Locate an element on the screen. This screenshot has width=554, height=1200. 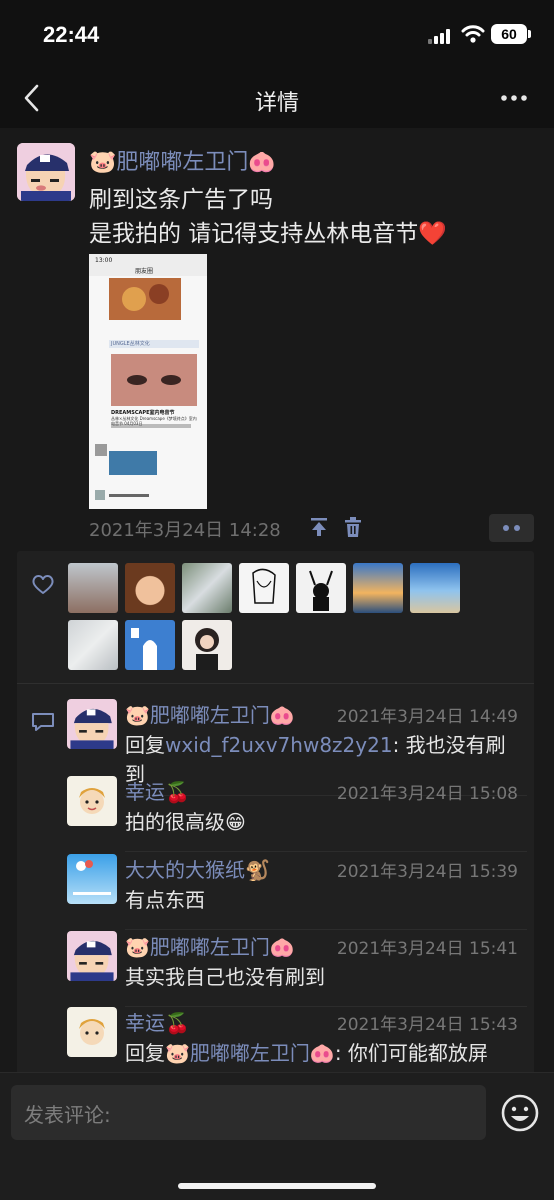
post-text-line: 刷到这条广告了吗 is located at coordinates (181, 200).